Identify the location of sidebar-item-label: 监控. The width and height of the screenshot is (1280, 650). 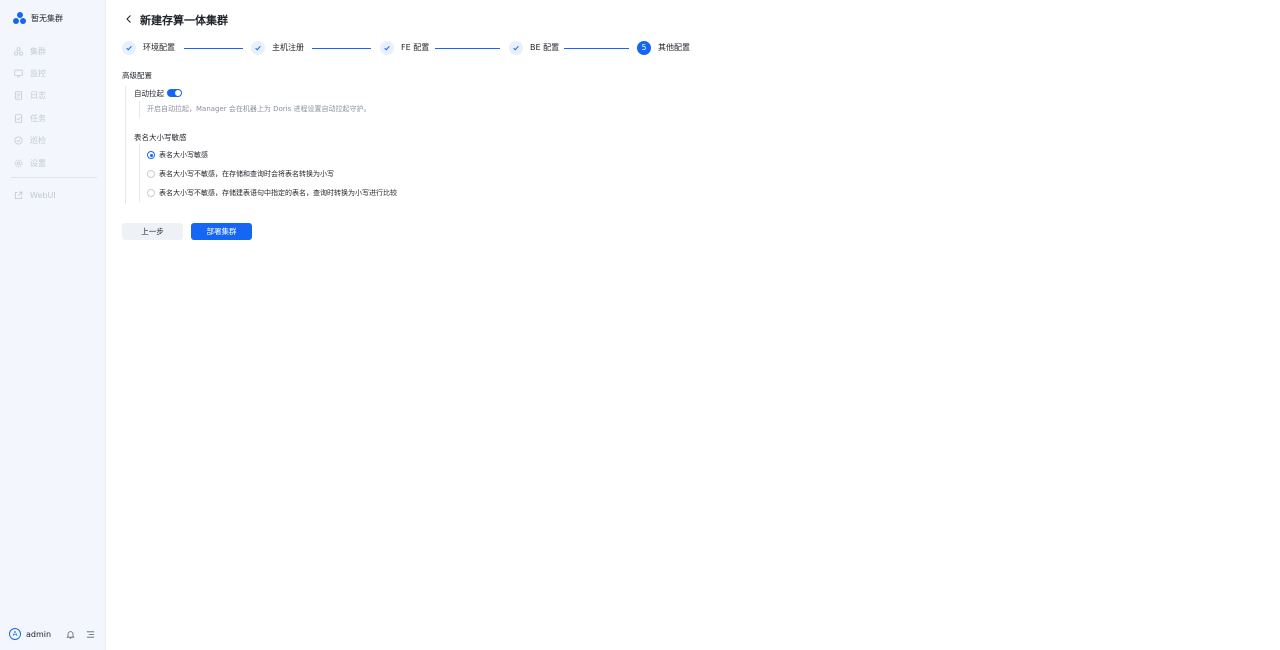
(38, 74).